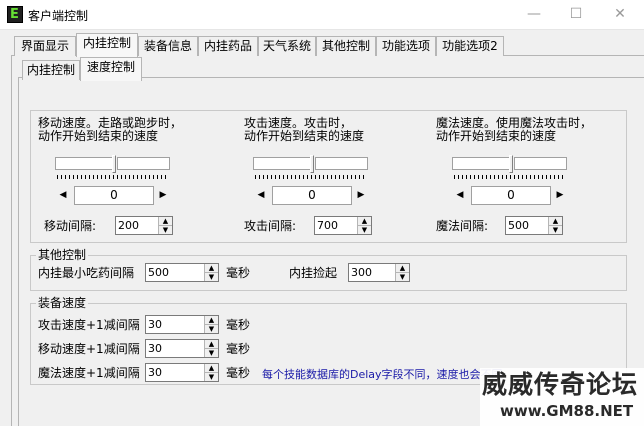 The width and height of the screenshot is (644, 426). Describe the element at coordinates (182, 348) in the screenshot. I see `move-plus-input: 30 ▲ ▼` at that location.